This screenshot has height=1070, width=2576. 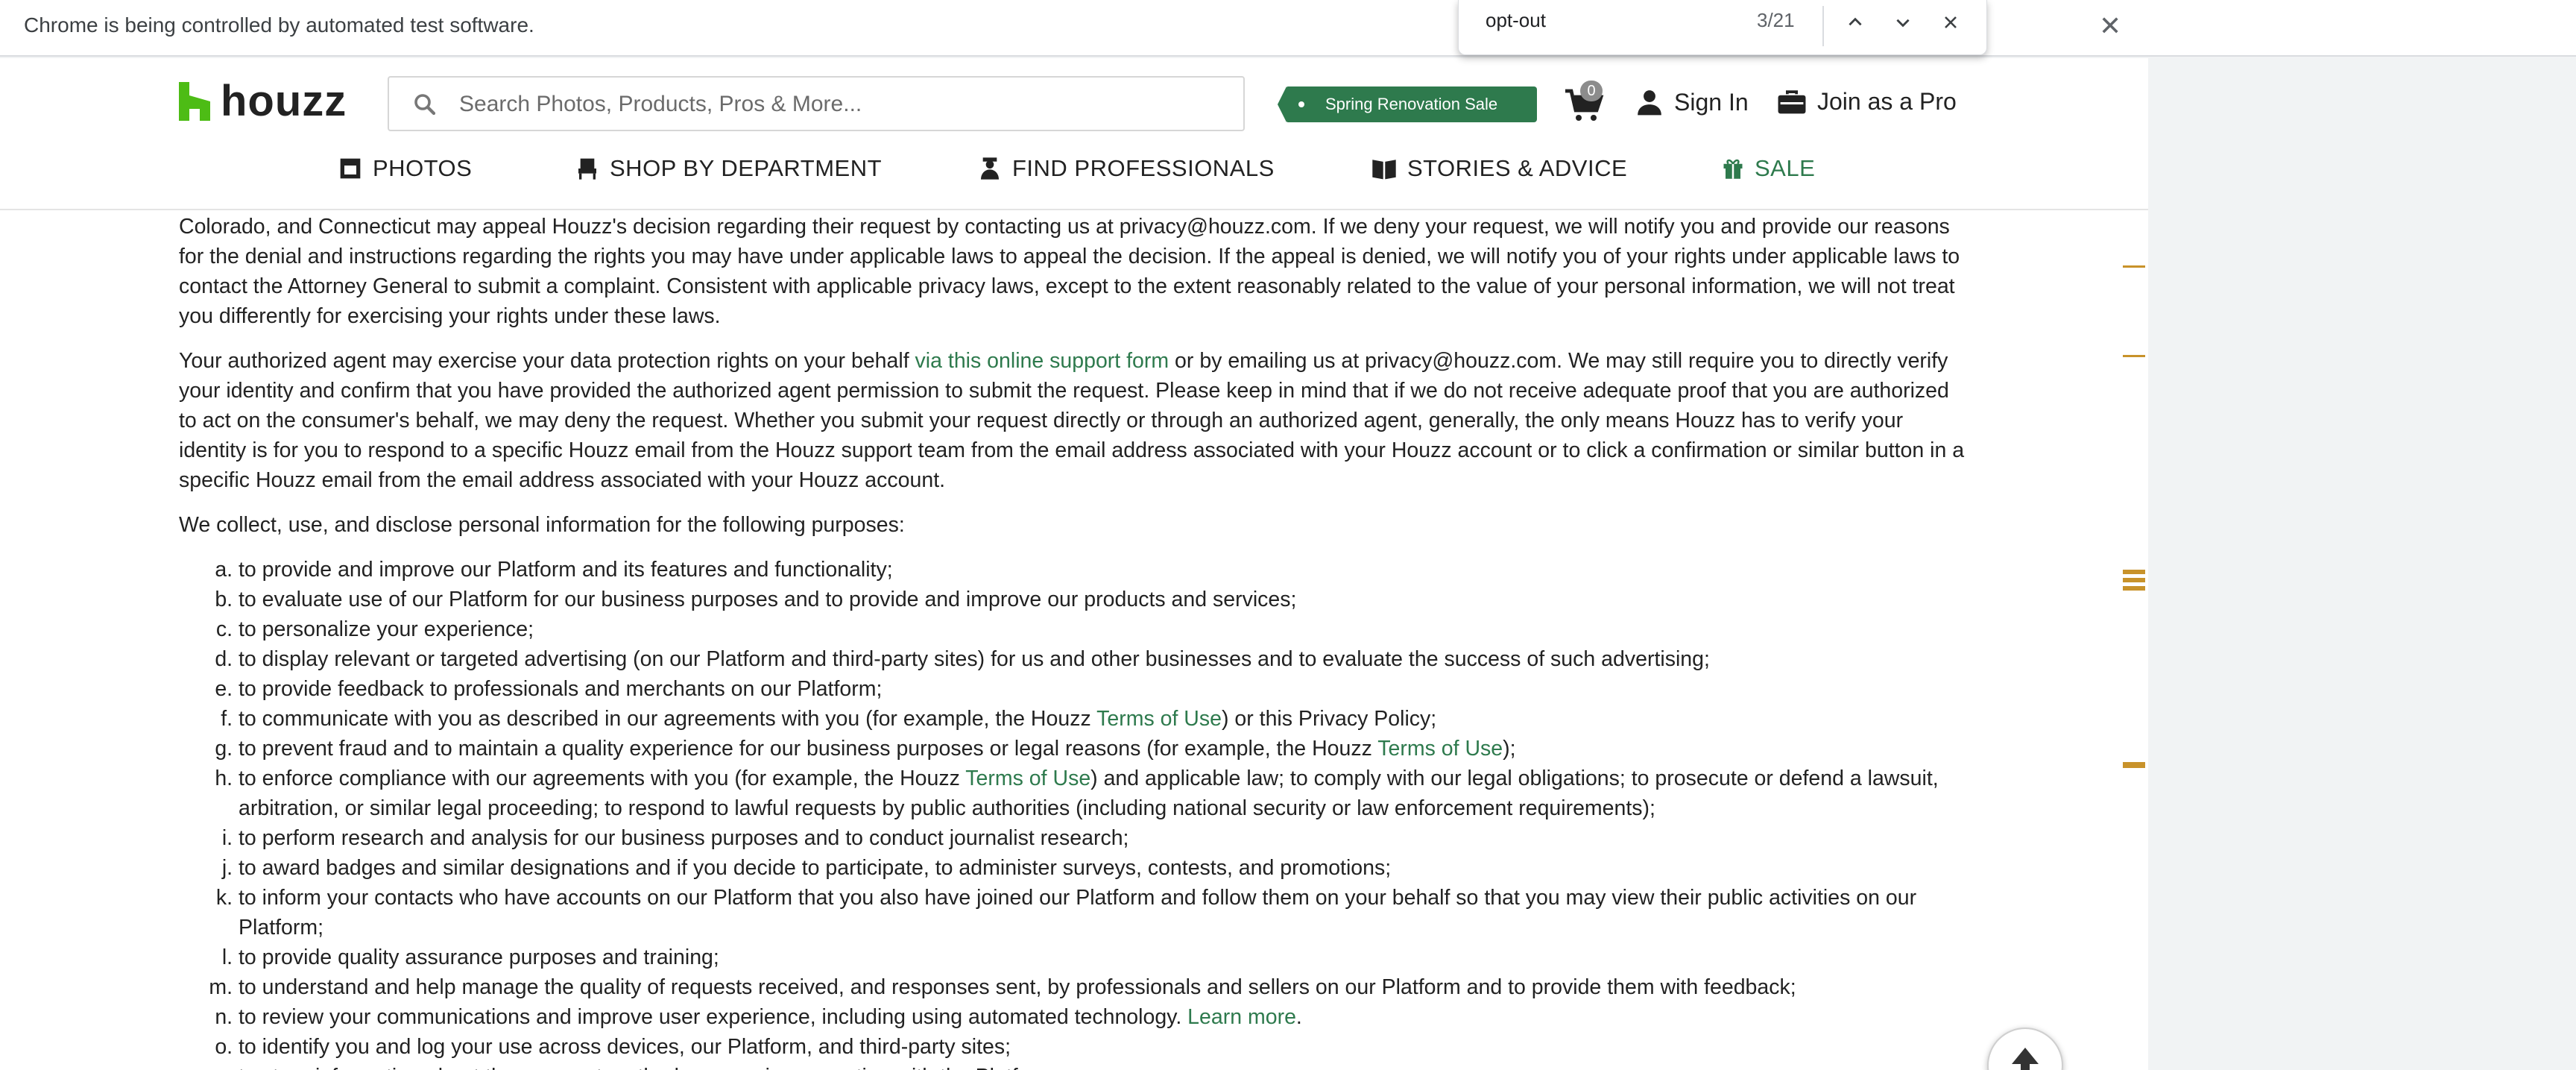 What do you see at coordinates (1298, 1017) in the screenshot?
I see `item-n-after: .` at bounding box center [1298, 1017].